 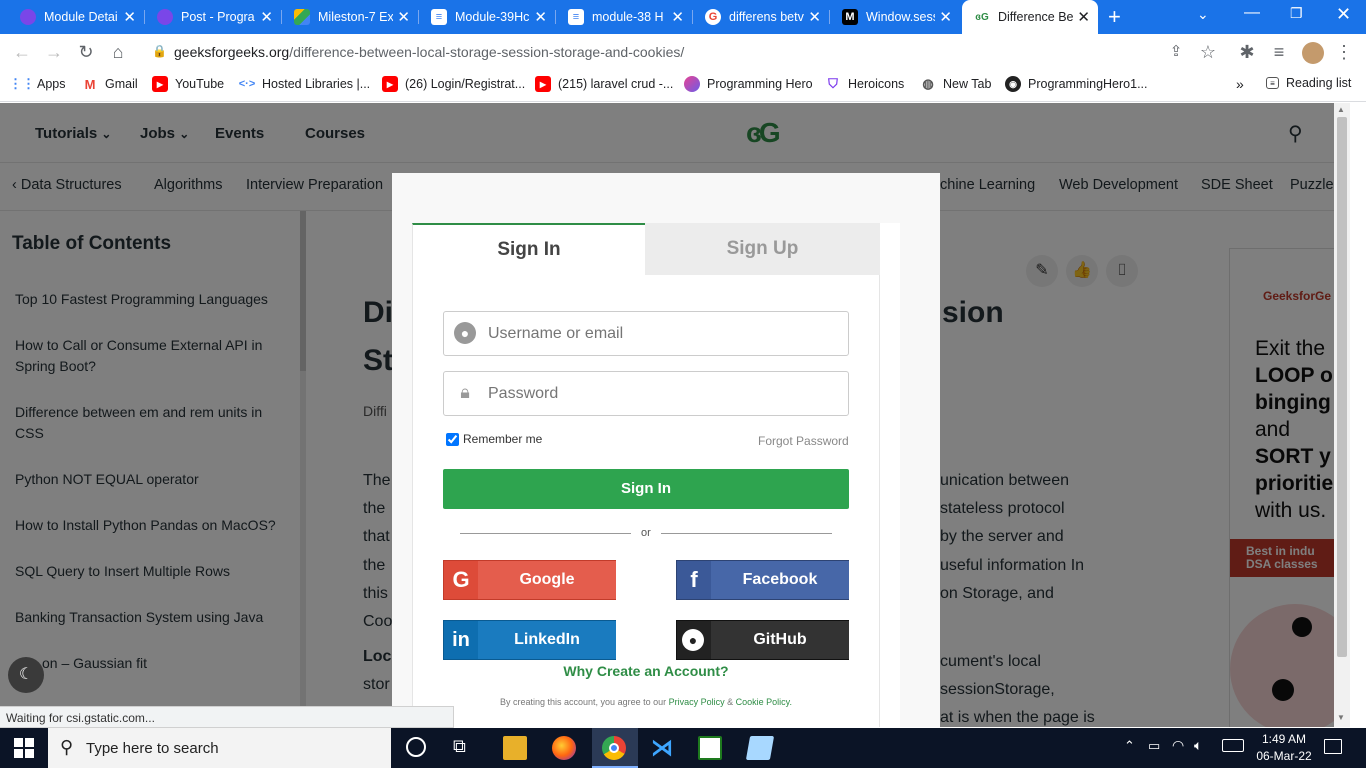 What do you see at coordinates (528, 249) in the screenshot?
I see `tab-sign-in: Sign In` at bounding box center [528, 249].